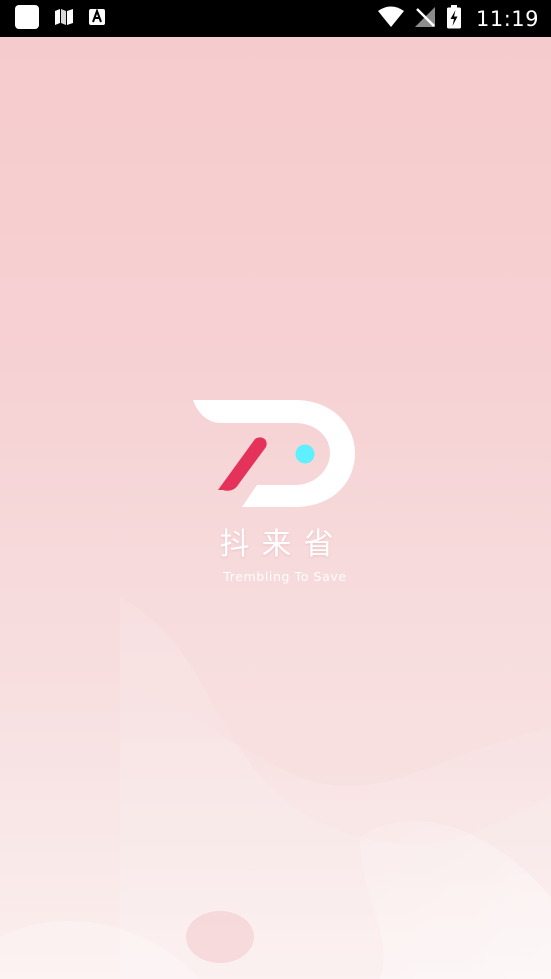 The image size is (551, 979). What do you see at coordinates (425, 19) in the screenshot?
I see `no-signal-icon` at bounding box center [425, 19].